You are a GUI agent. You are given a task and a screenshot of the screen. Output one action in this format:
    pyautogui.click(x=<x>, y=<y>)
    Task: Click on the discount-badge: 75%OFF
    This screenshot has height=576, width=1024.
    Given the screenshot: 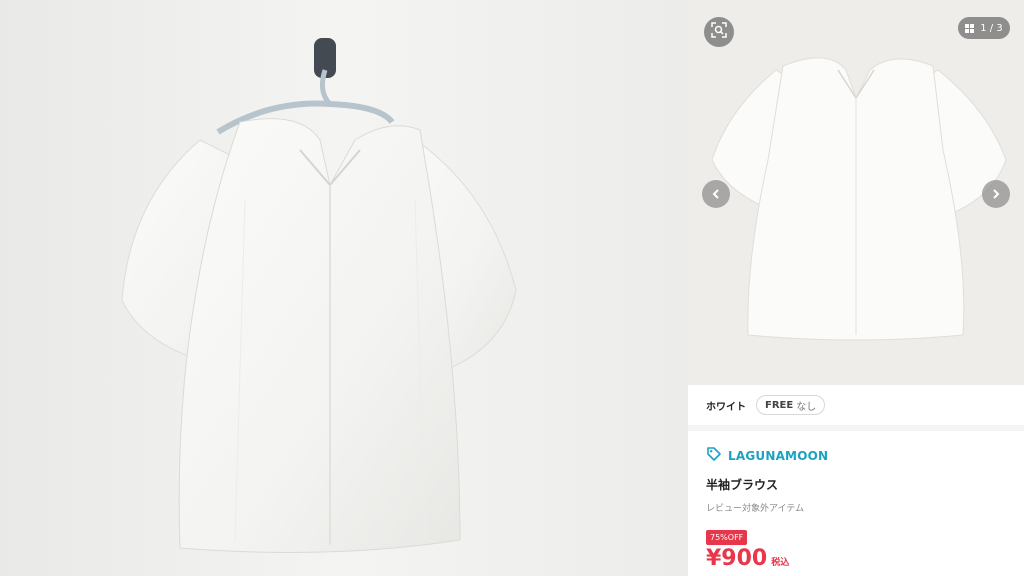 What is the action you would take?
    pyautogui.click(x=727, y=537)
    